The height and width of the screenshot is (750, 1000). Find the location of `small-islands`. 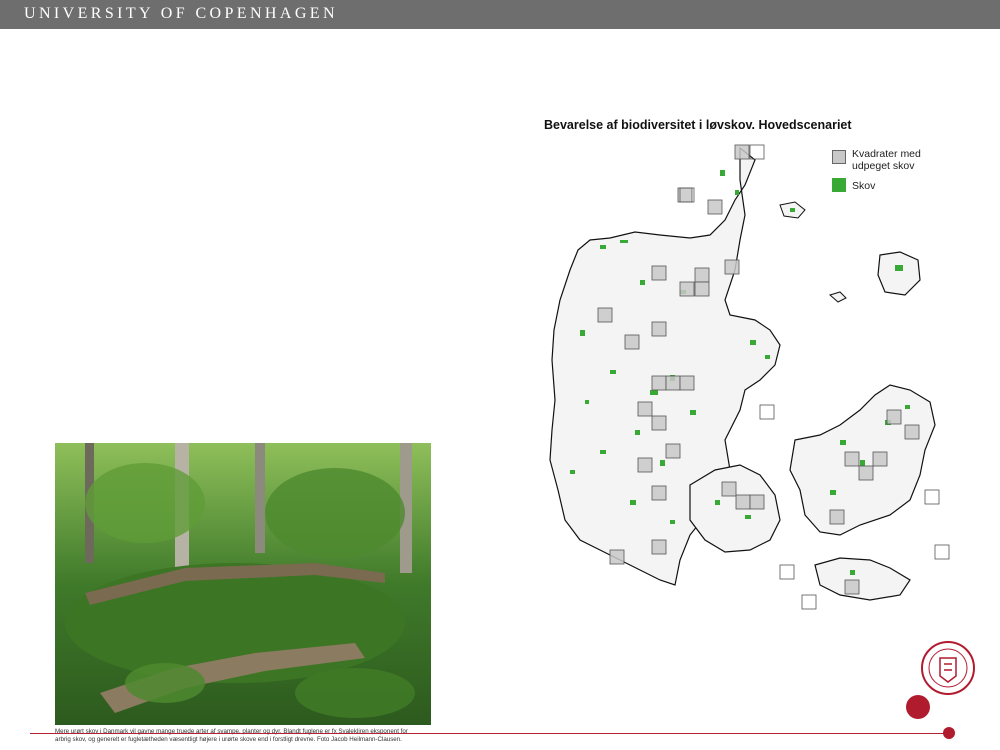

small-islands is located at coordinates (813, 252).